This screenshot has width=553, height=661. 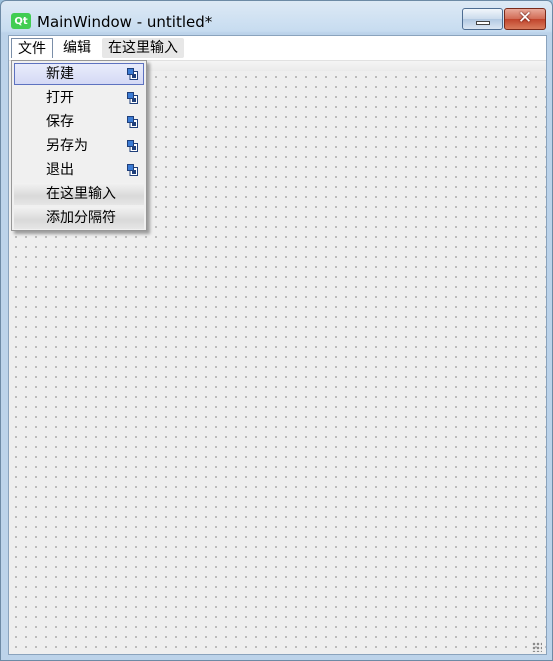 What do you see at coordinates (79, 122) in the screenshot?
I see `menu-item-save: 保存` at bounding box center [79, 122].